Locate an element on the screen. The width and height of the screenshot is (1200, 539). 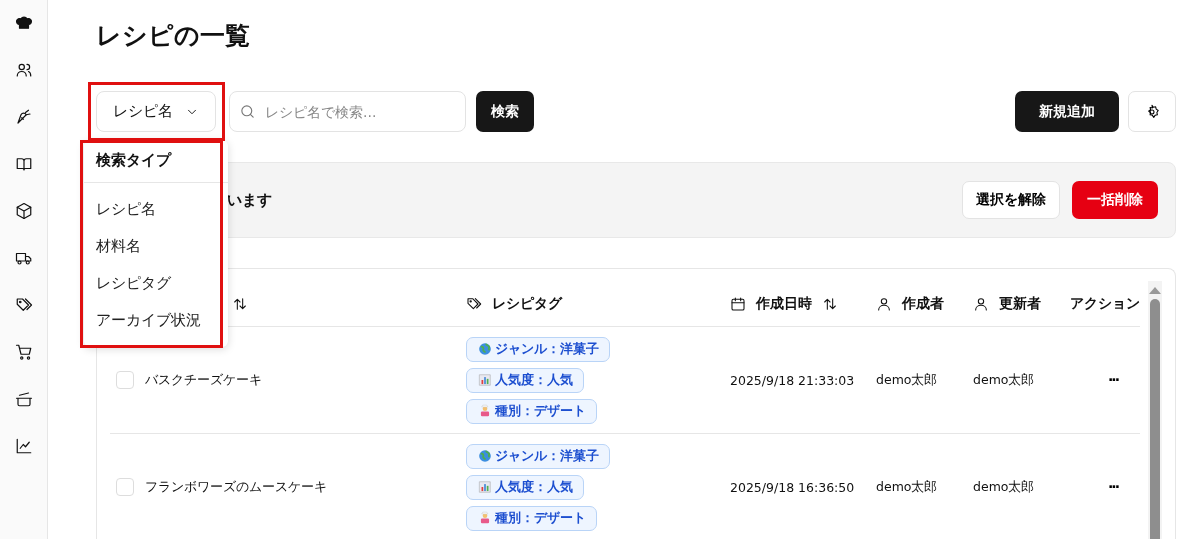
column-header: 更新者 is located at coordinates (1020, 303).